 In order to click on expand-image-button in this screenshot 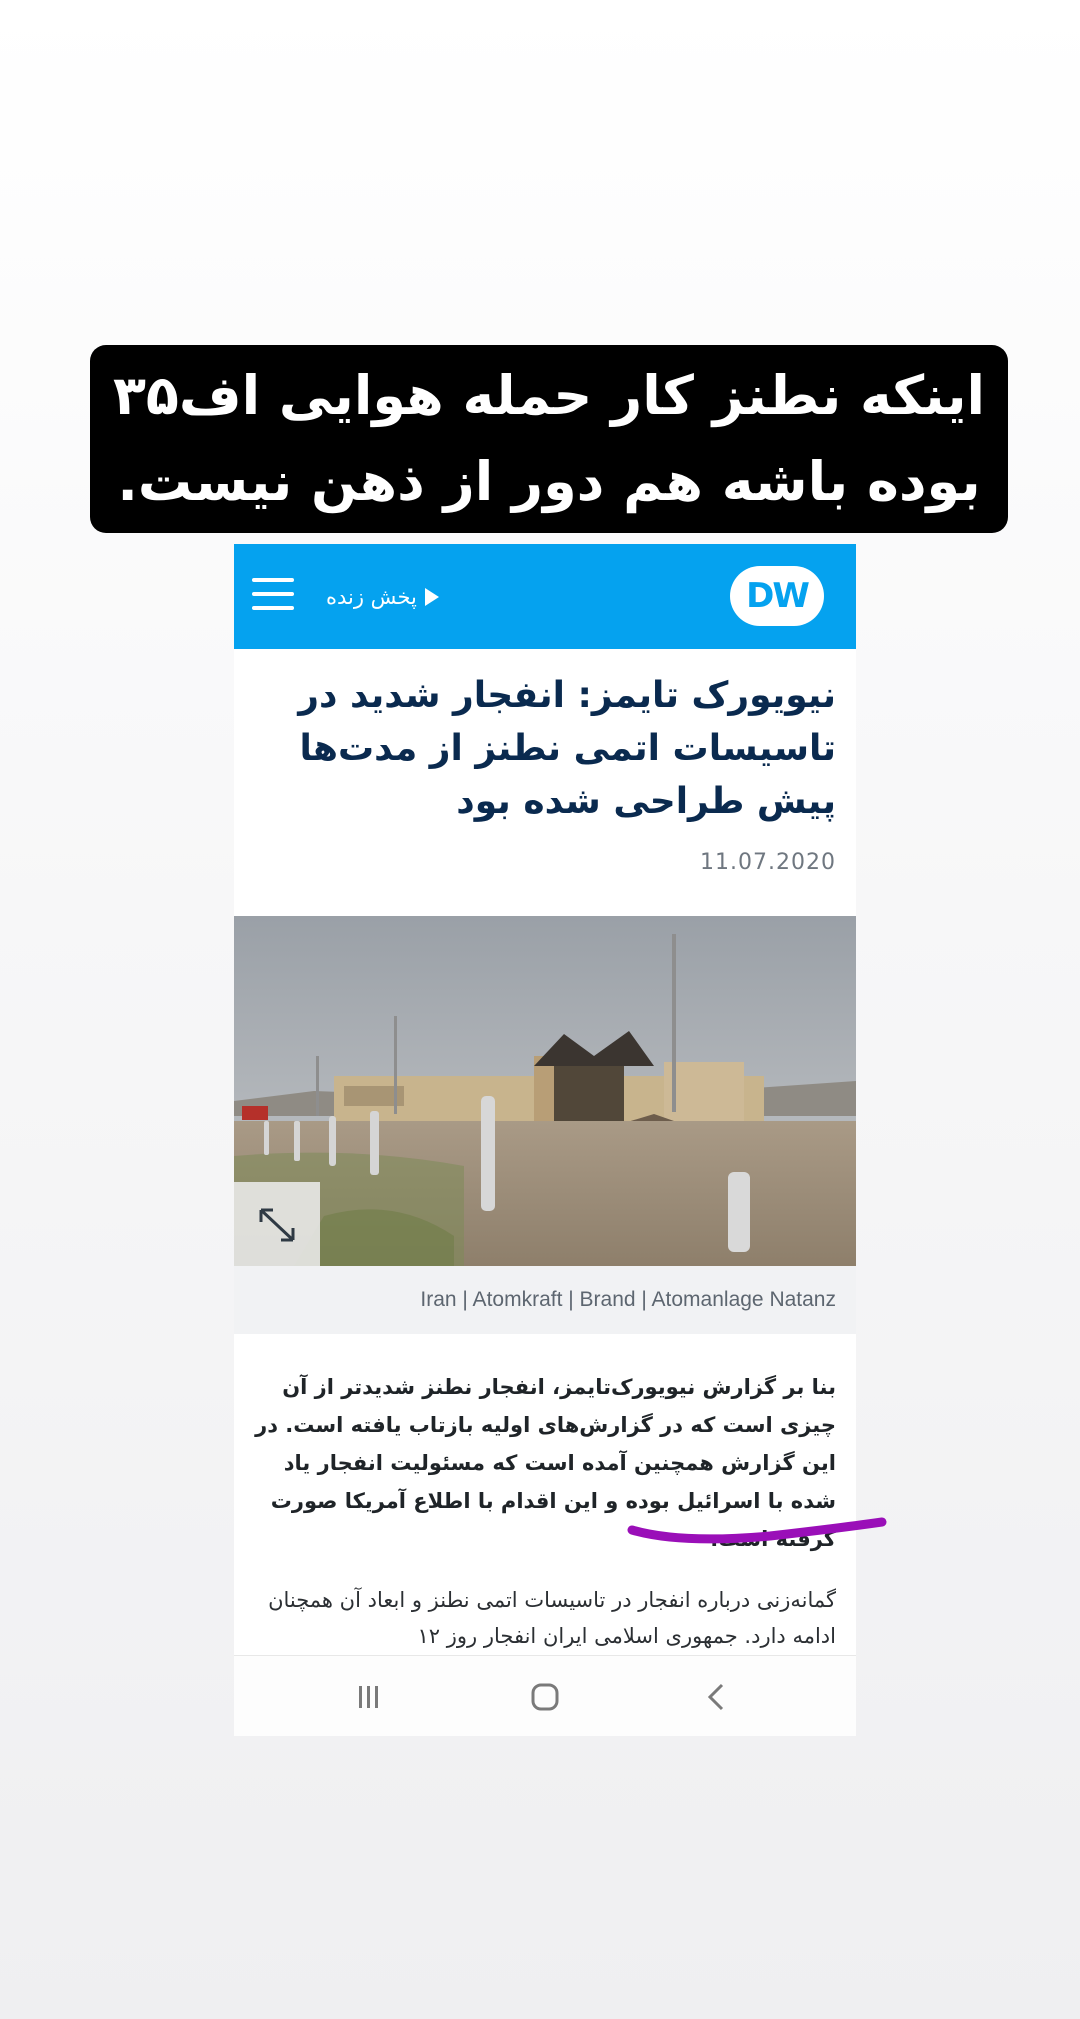, I will do `click(277, 1224)`.